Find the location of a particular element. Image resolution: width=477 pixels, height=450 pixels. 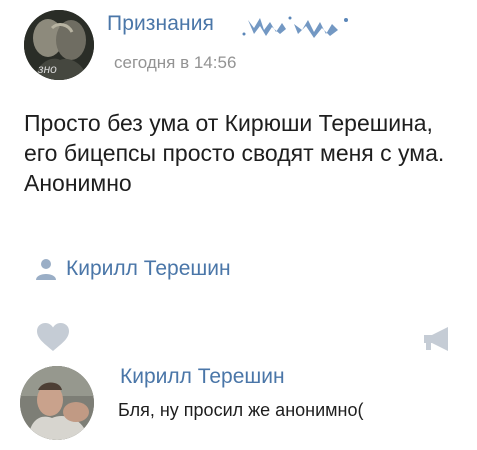

post-signer: Кирилл Терешин is located at coordinates (132, 269).